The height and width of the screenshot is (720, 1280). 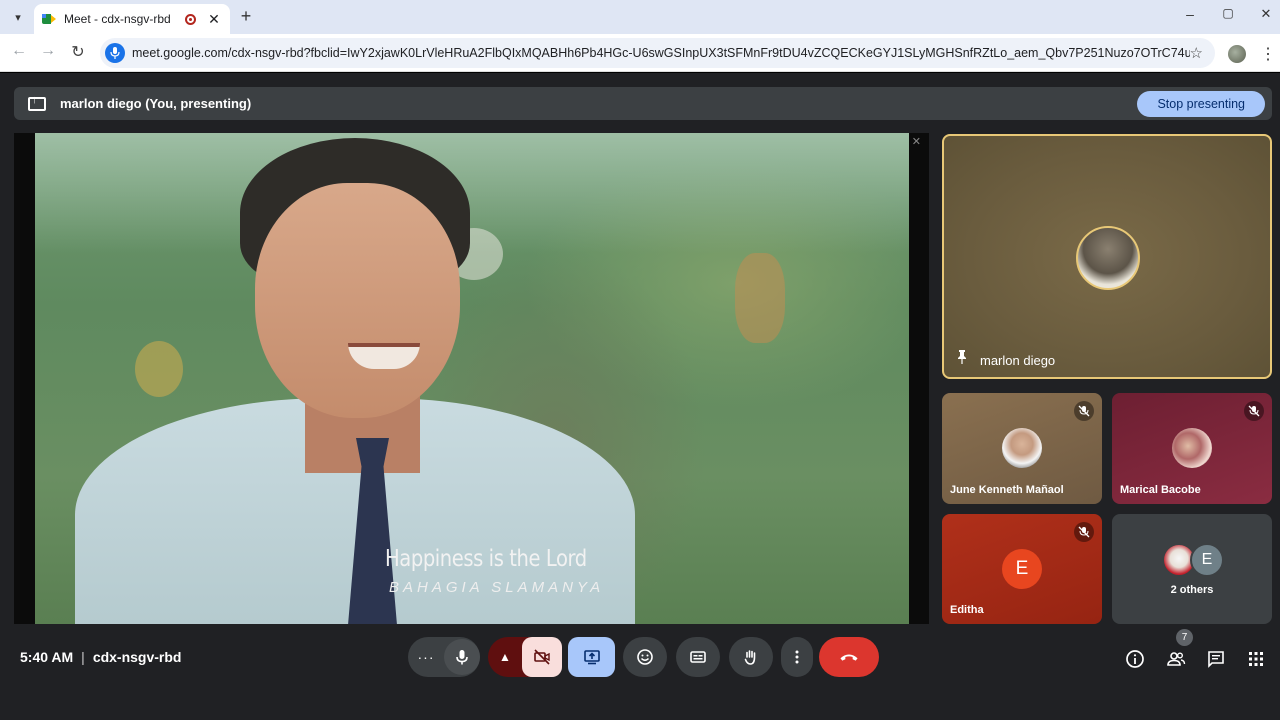 I want to click on browser-menu-icon: ⋮, so click(x=1268, y=54).